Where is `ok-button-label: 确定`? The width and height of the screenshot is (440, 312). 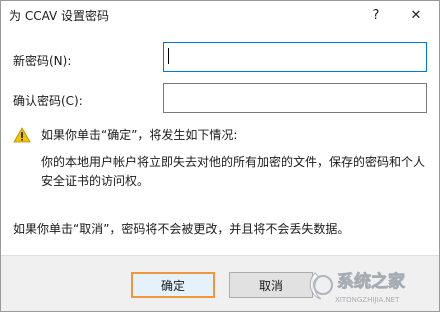
ok-button-label: 确定 is located at coordinates (172, 285).